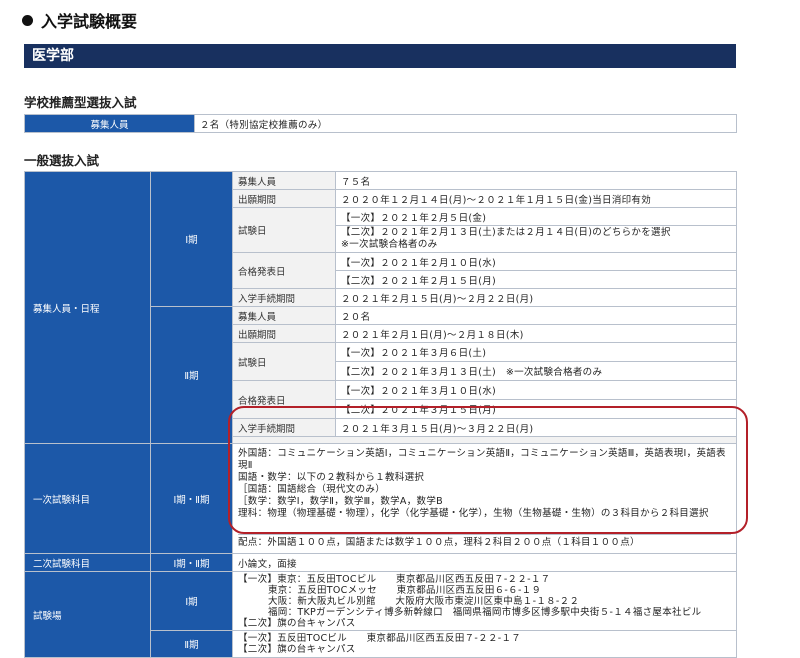  Describe the element at coordinates (191, 239) in the screenshot. I see `period1-label: Ⅰ期` at that location.